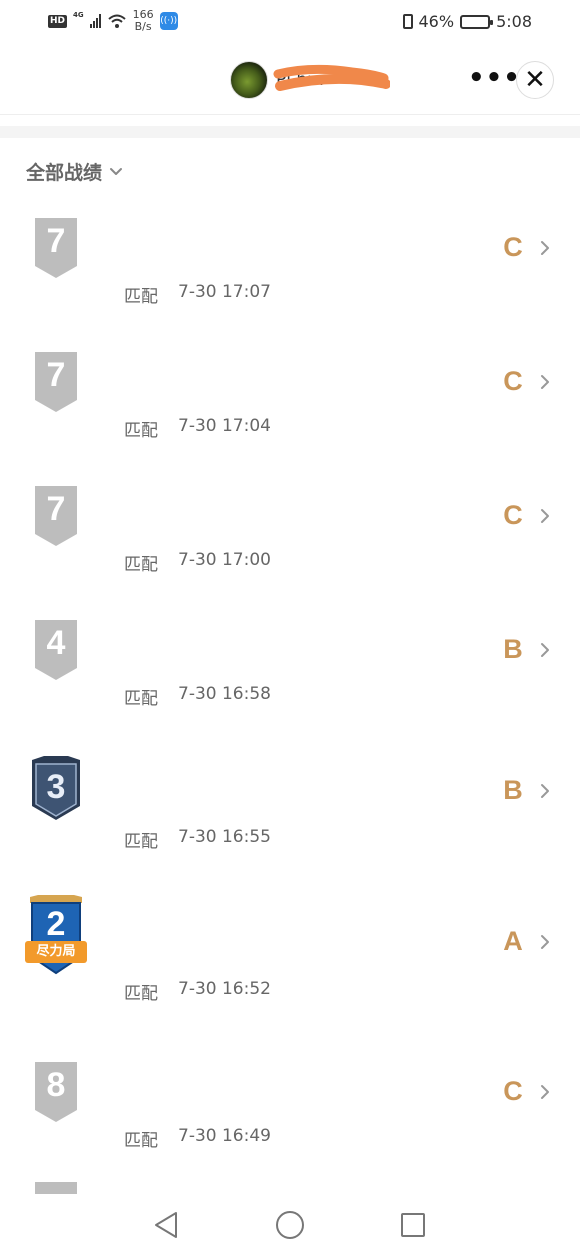  I want to click on match-row: 2 尽力局匹配 7-30 16:52 A, so click(290, 960).